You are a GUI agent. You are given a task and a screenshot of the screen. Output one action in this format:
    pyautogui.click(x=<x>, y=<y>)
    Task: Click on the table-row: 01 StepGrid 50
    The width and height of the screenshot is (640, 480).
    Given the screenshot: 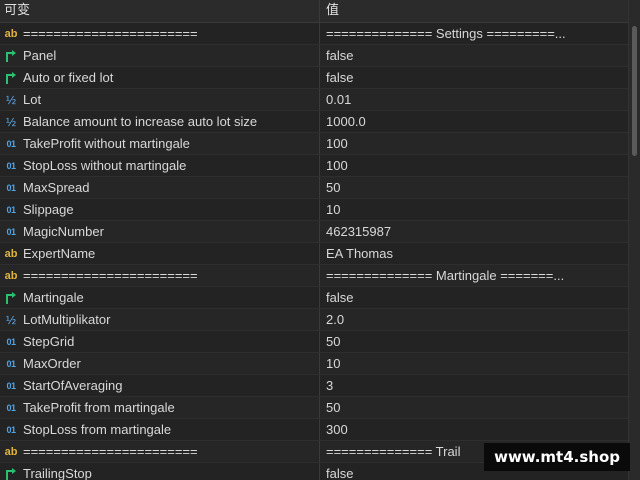 What is the action you would take?
    pyautogui.click(x=314, y=342)
    